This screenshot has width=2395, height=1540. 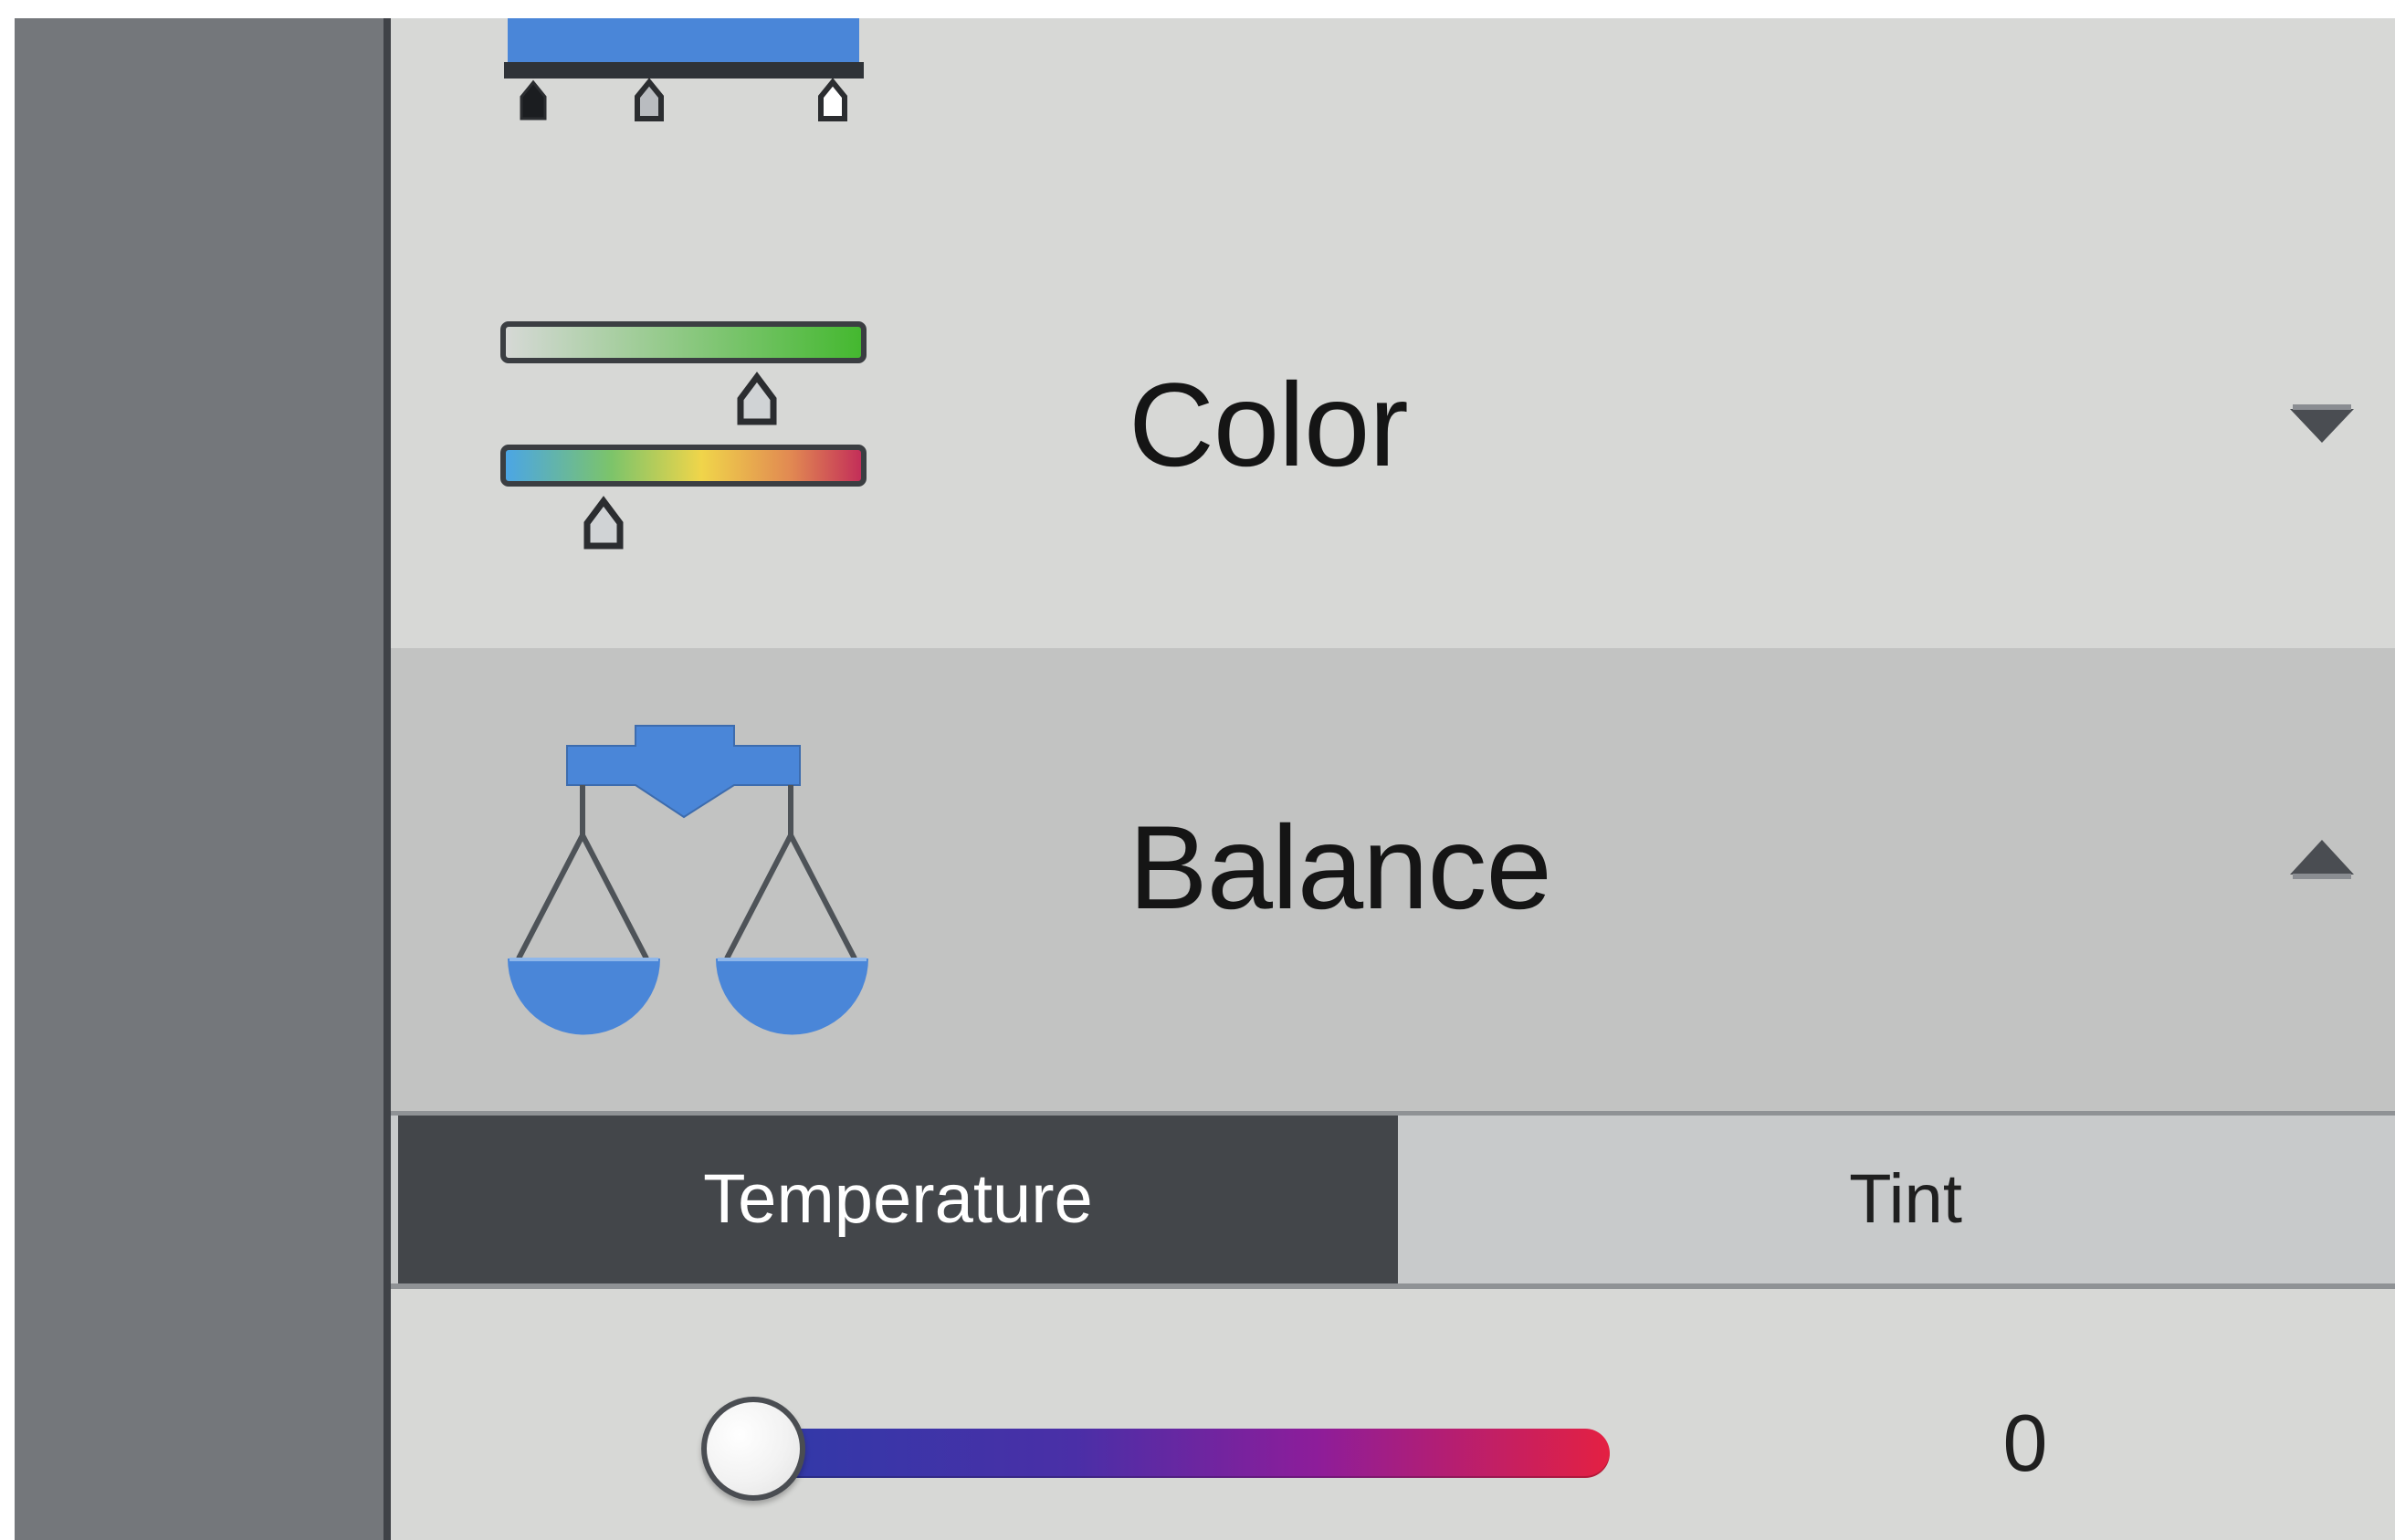 I want to click on temperature-value: 0, so click(x=2025, y=1443).